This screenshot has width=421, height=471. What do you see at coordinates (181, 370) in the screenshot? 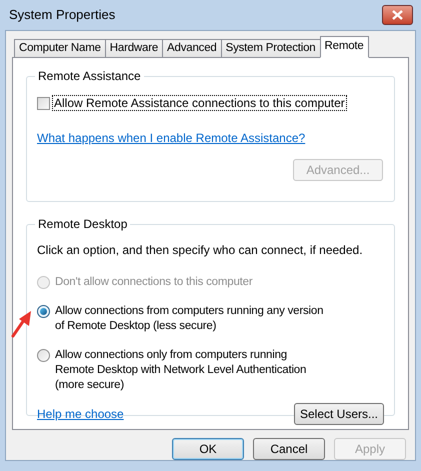
I see `radio-label: Allow connections only from computers running Remote Desktop with Network Level Authentication (more secure)` at bounding box center [181, 370].